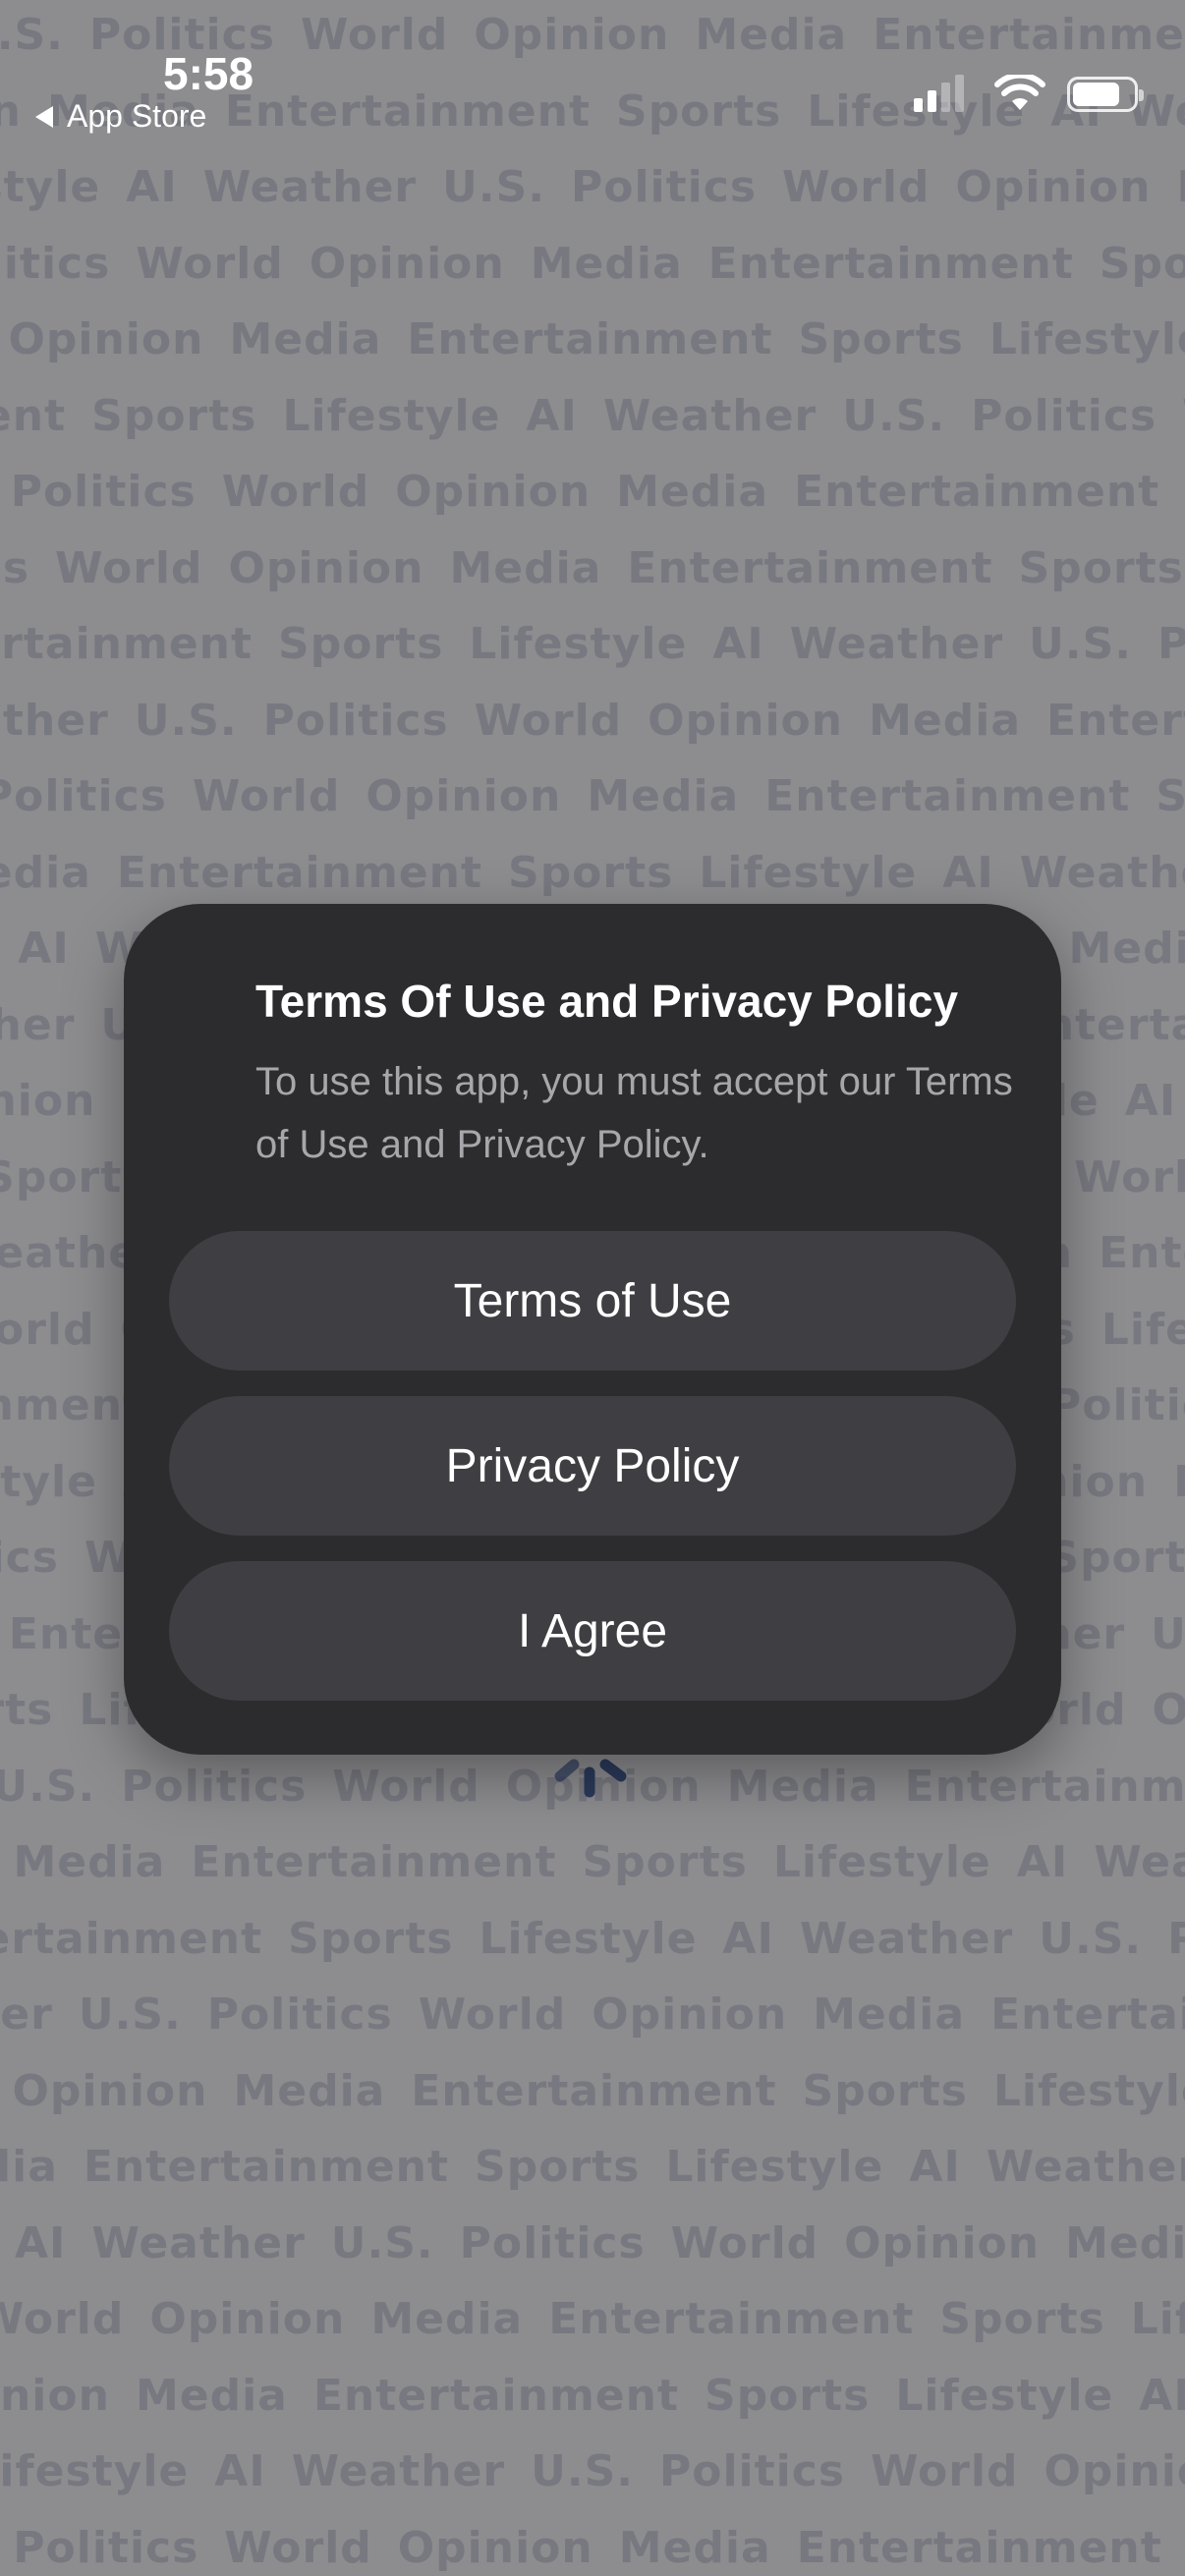 The height and width of the screenshot is (2576, 1185). What do you see at coordinates (607, 1001) in the screenshot?
I see `dialog-title: Terms Of Use and Privacy Policy` at bounding box center [607, 1001].